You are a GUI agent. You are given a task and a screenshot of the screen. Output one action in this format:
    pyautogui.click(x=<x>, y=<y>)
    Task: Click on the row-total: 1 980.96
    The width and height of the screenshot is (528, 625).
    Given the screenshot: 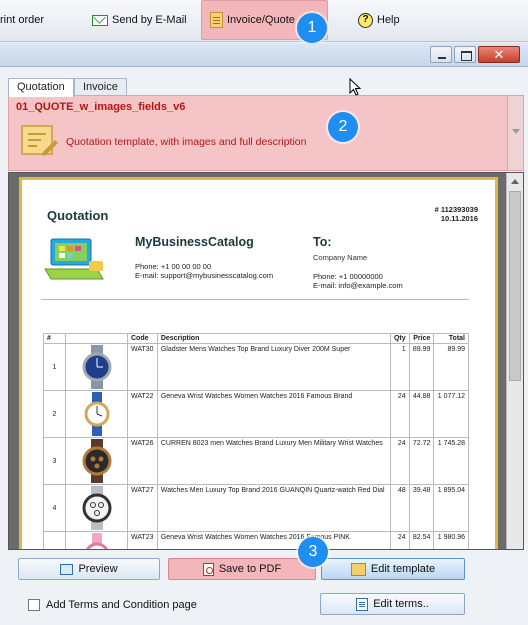 What is the action you would take?
    pyautogui.click(x=451, y=540)
    